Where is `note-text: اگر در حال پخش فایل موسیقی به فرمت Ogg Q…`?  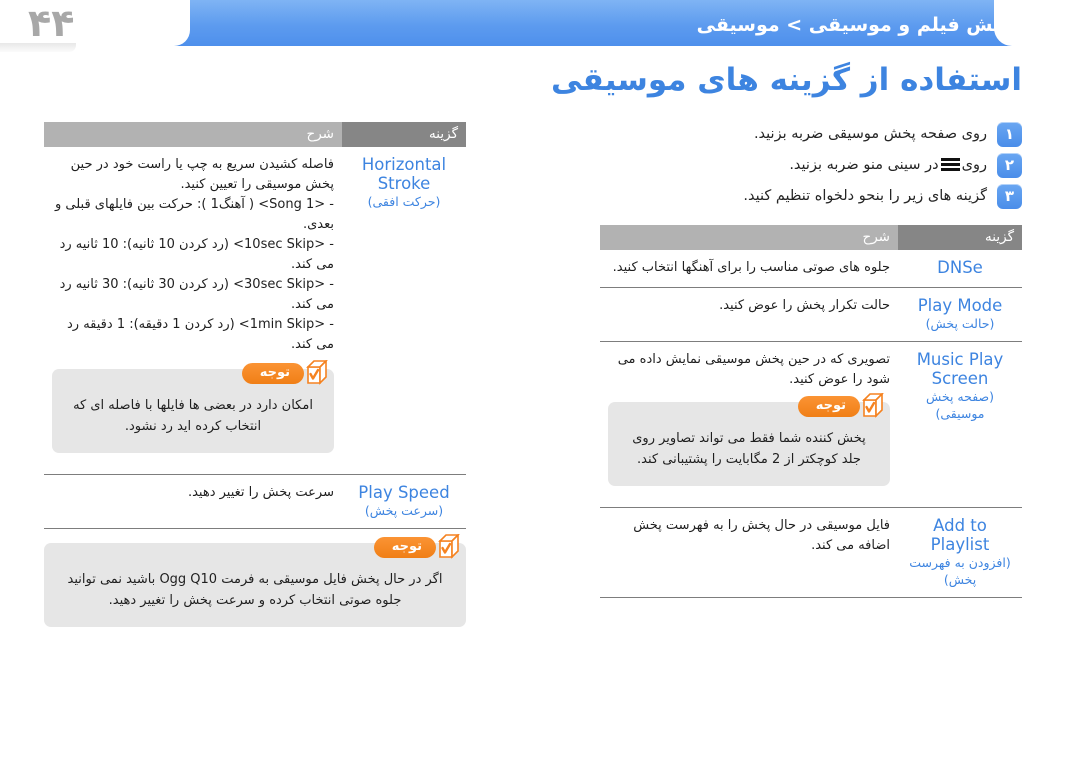 note-text: اگر در حال پخش فایل موسیقی به فرمت Ogg Q… is located at coordinates (255, 590).